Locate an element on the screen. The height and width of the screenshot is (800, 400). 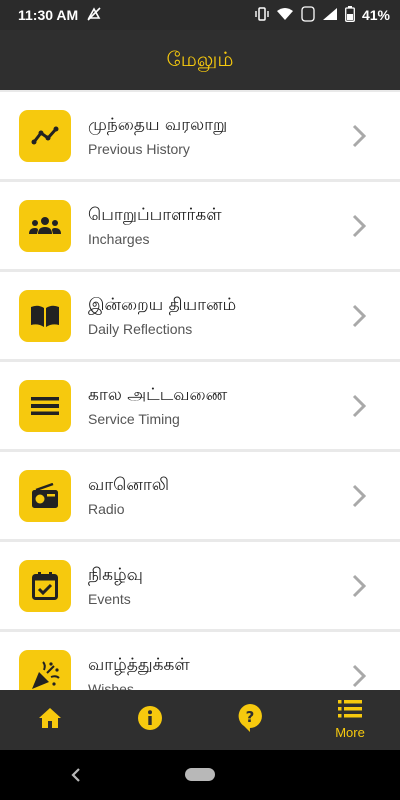
info-icon is located at coordinates (150, 720).